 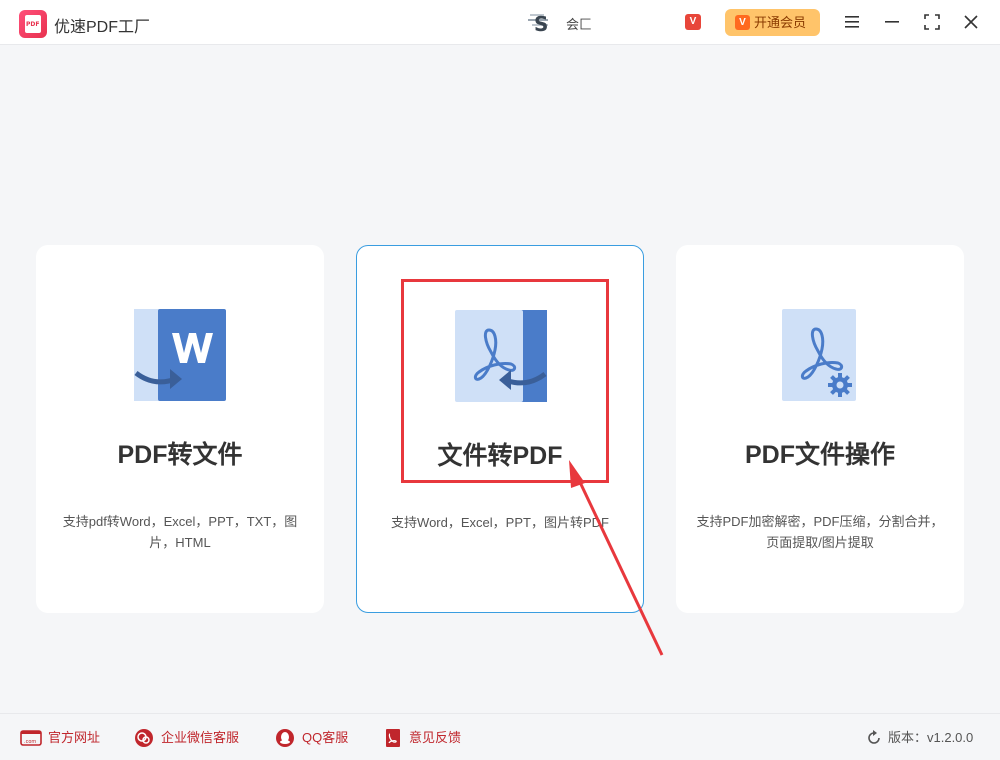 I want to click on menu-button, so click(x=852, y=22).